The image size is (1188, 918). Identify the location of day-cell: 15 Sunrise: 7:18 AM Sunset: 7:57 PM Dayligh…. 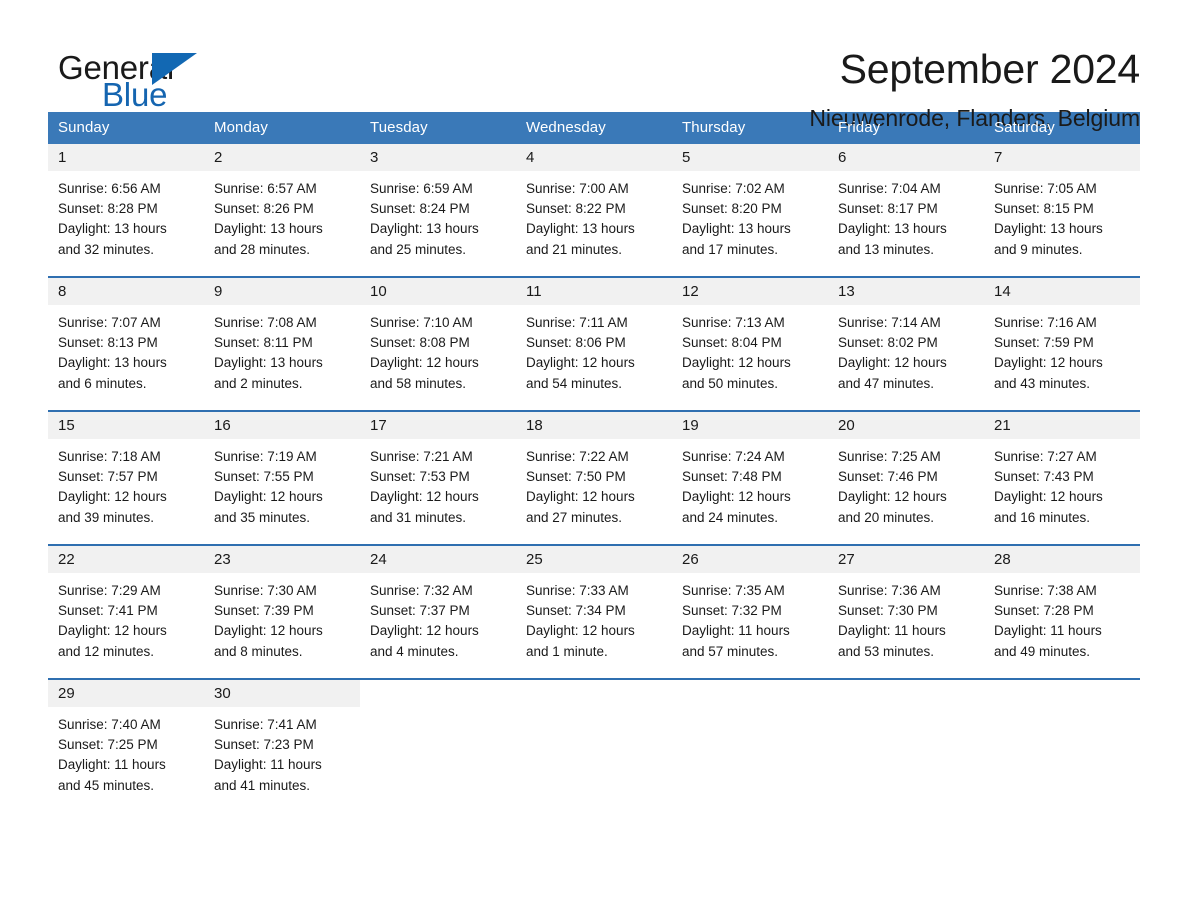
(126, 477).